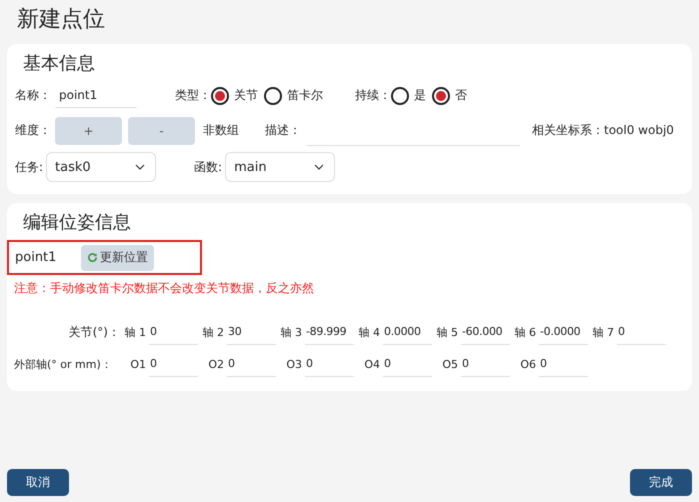 Image resolution: width=699 pixels, height=502 pixels. I want to click on row-label: 外部轴(° or mm)：, so click(63, 364).